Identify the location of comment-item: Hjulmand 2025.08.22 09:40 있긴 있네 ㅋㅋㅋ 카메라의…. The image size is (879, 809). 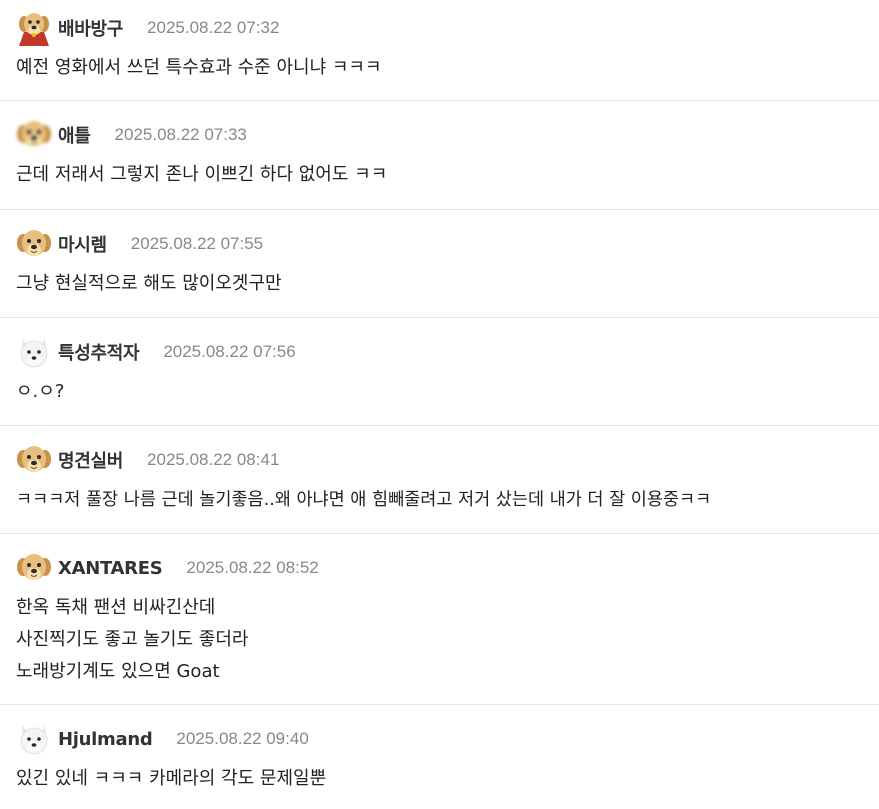
(439, 757).